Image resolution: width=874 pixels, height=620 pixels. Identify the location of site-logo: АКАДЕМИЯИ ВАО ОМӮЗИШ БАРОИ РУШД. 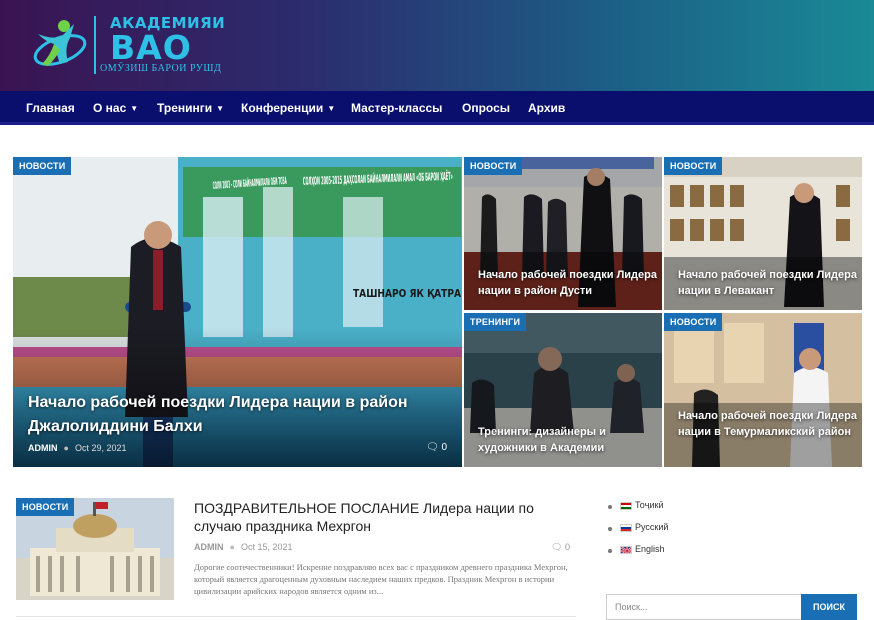
(130, 46).